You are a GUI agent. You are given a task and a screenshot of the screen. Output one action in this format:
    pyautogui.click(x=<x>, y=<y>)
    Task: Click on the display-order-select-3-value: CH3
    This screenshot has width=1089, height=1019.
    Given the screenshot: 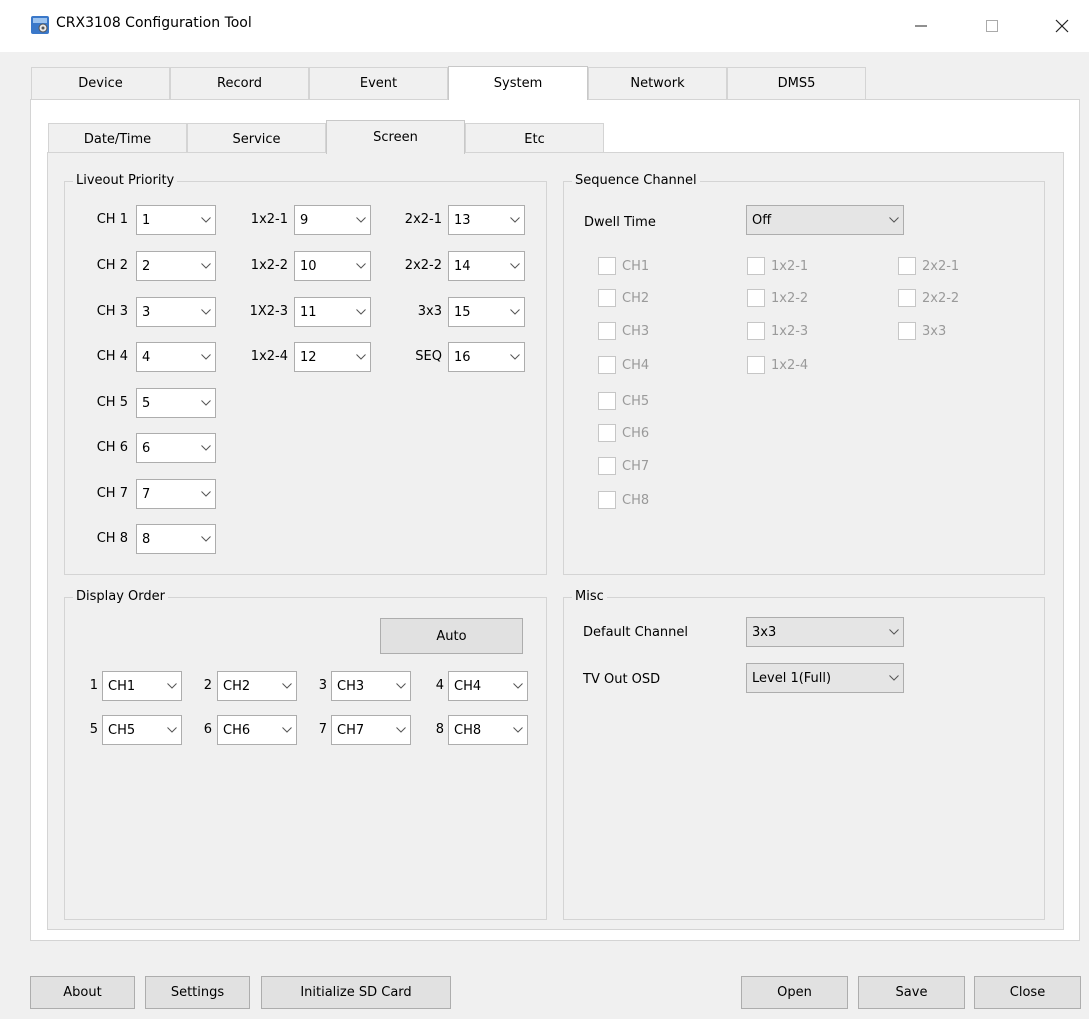 What is the action you would take?
    pyautogui.click(x=351, y=686)
    